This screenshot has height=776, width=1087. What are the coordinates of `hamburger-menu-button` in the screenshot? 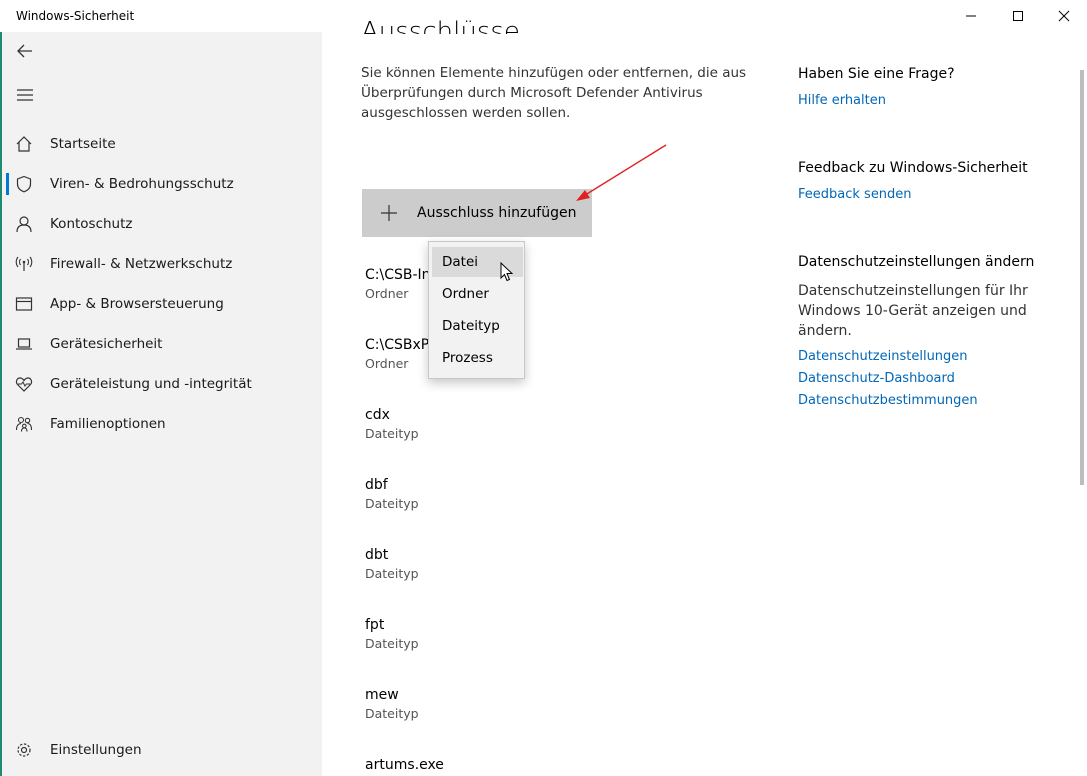 It's located at (25, 95).